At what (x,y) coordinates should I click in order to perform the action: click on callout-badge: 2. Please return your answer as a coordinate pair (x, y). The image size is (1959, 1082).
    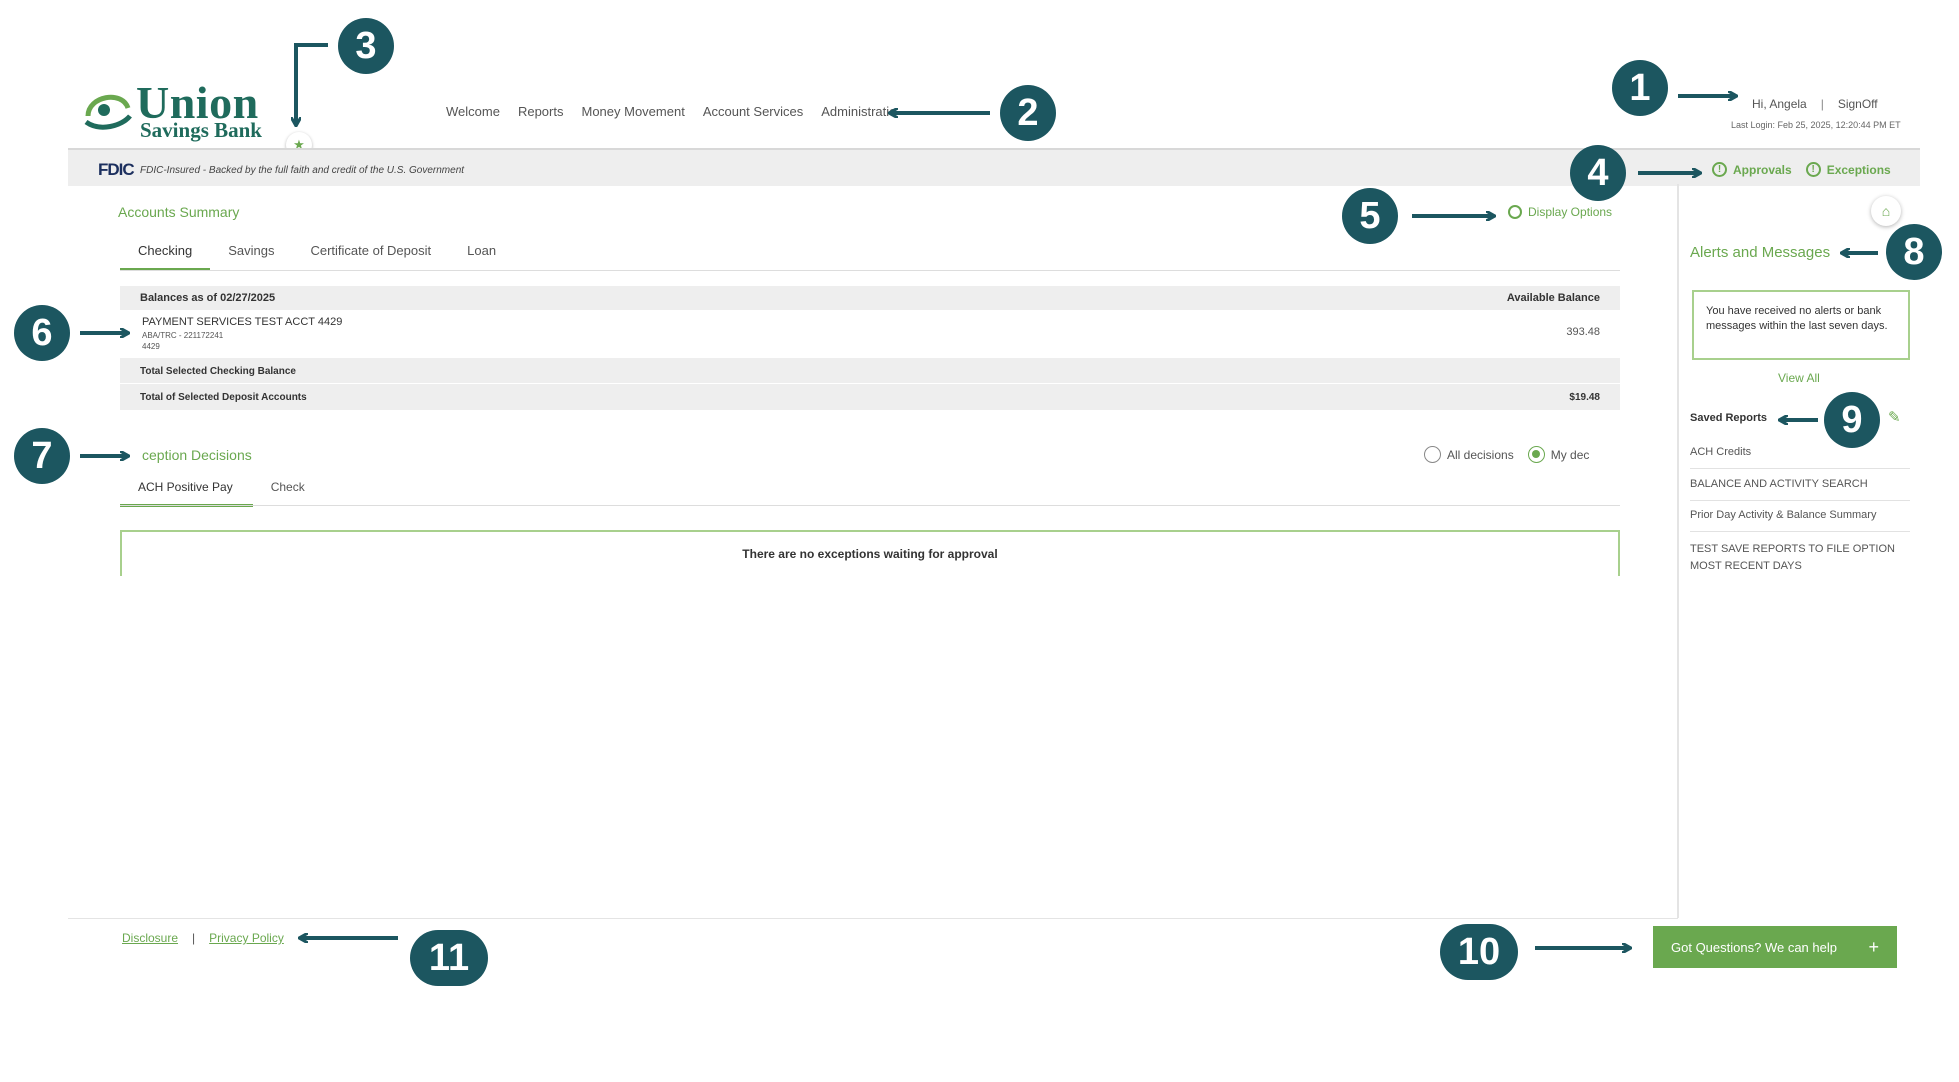
    Looking at the image, I should click on (1028, 113).